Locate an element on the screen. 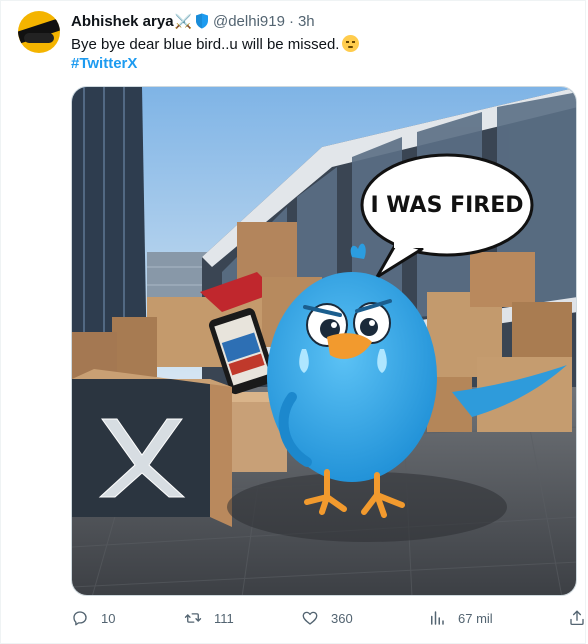 The width and height of the screenshot is (588, 644). retweet-count: 111 is located at coordinates (224, 618).